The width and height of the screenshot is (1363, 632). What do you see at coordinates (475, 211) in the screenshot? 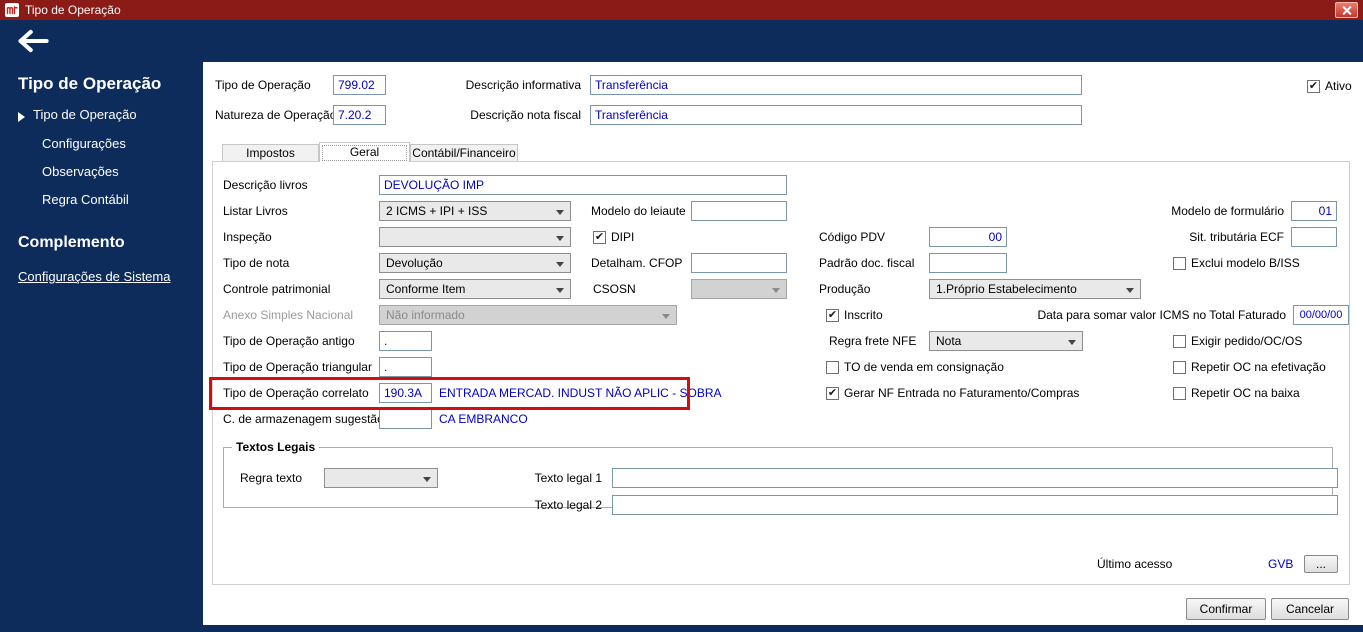
I see `listar-livros-select: 2 ICMS + IPI + ISS` at bounding box center [475, 211].